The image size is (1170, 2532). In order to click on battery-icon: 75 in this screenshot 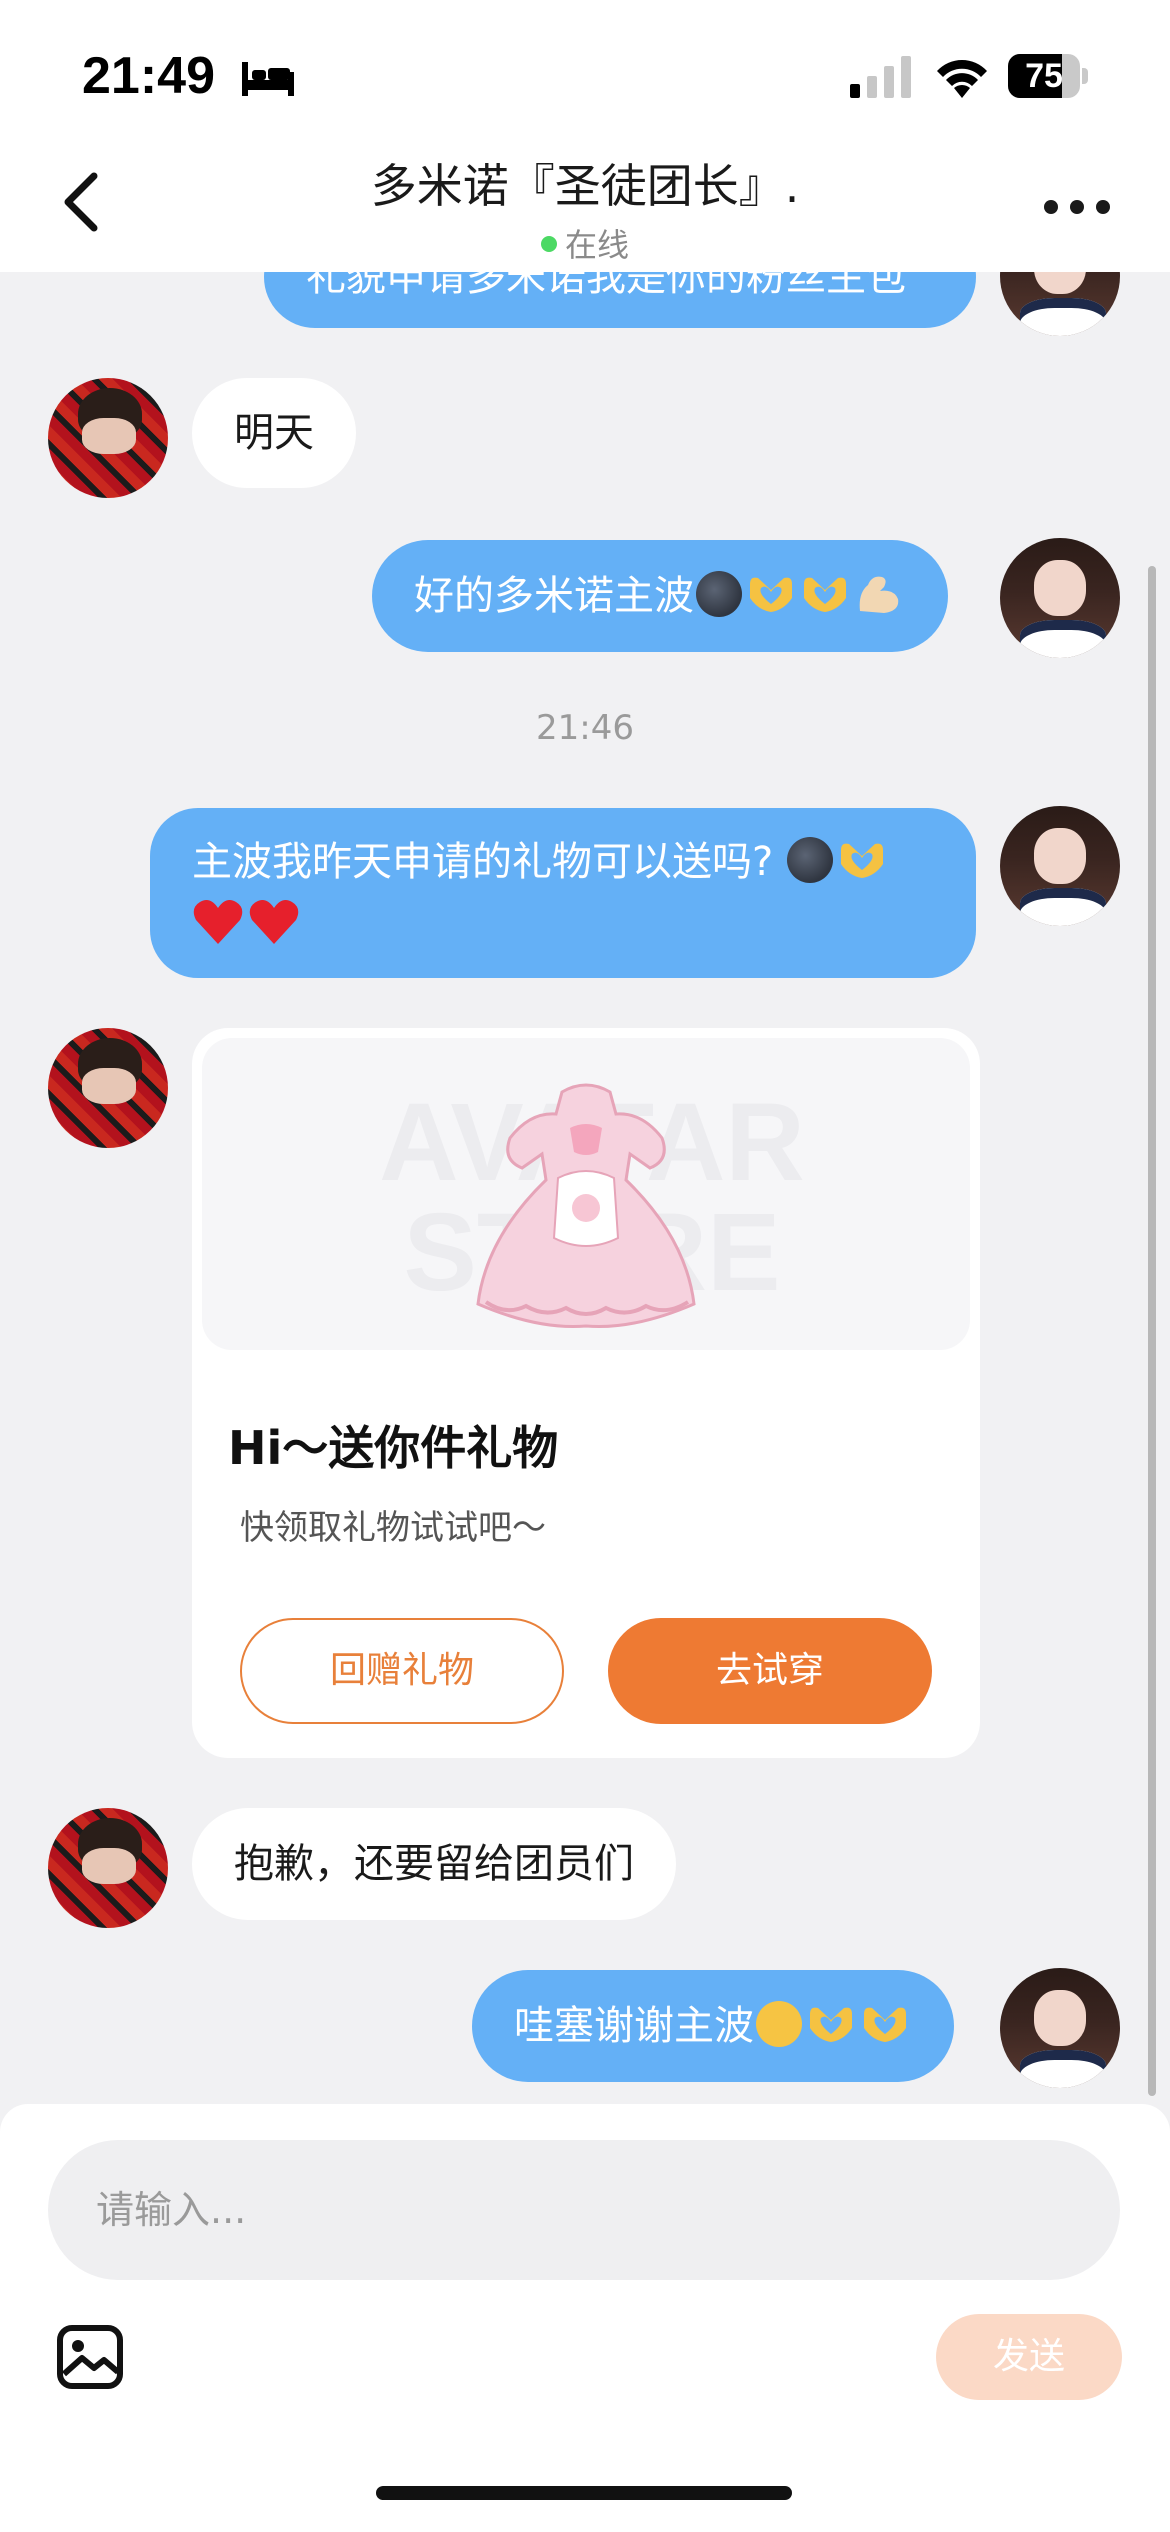, I will do `click(1048, 76)`.